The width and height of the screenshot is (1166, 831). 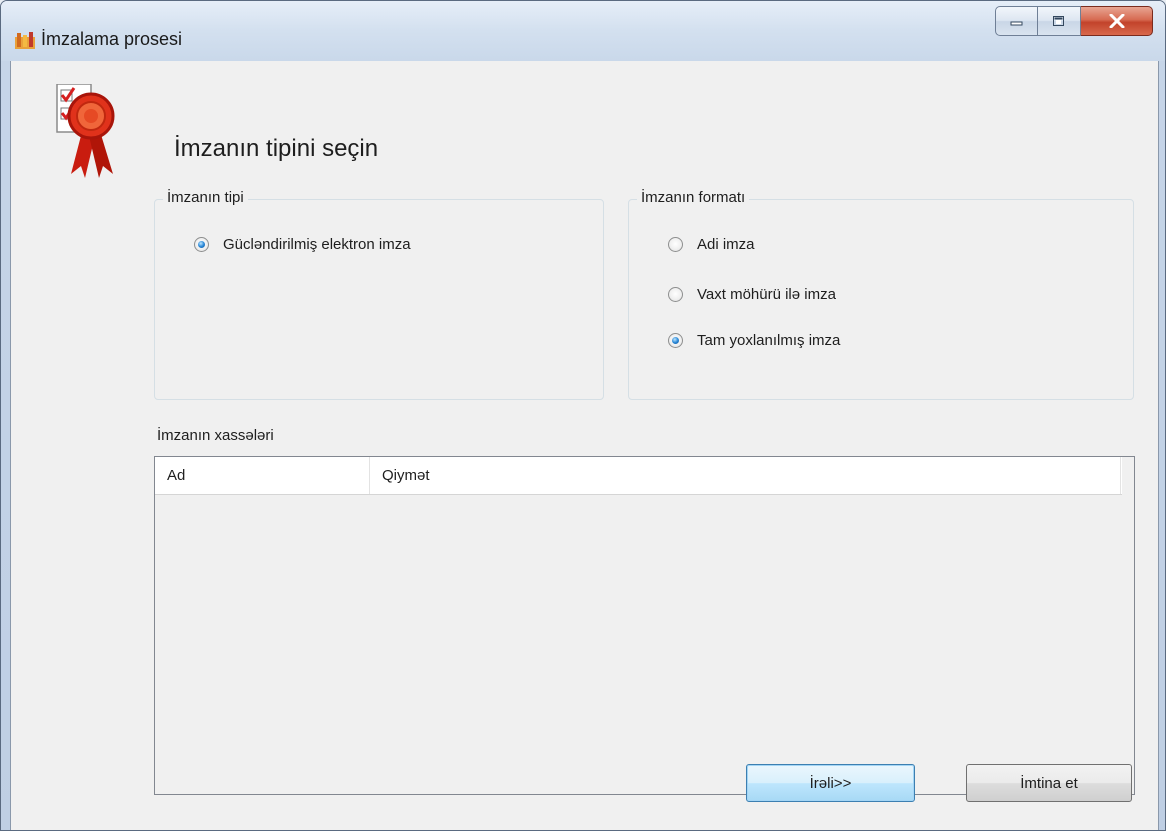 I want to click on radio-simple-signature: Adi imza, so click(x=711, y=244).